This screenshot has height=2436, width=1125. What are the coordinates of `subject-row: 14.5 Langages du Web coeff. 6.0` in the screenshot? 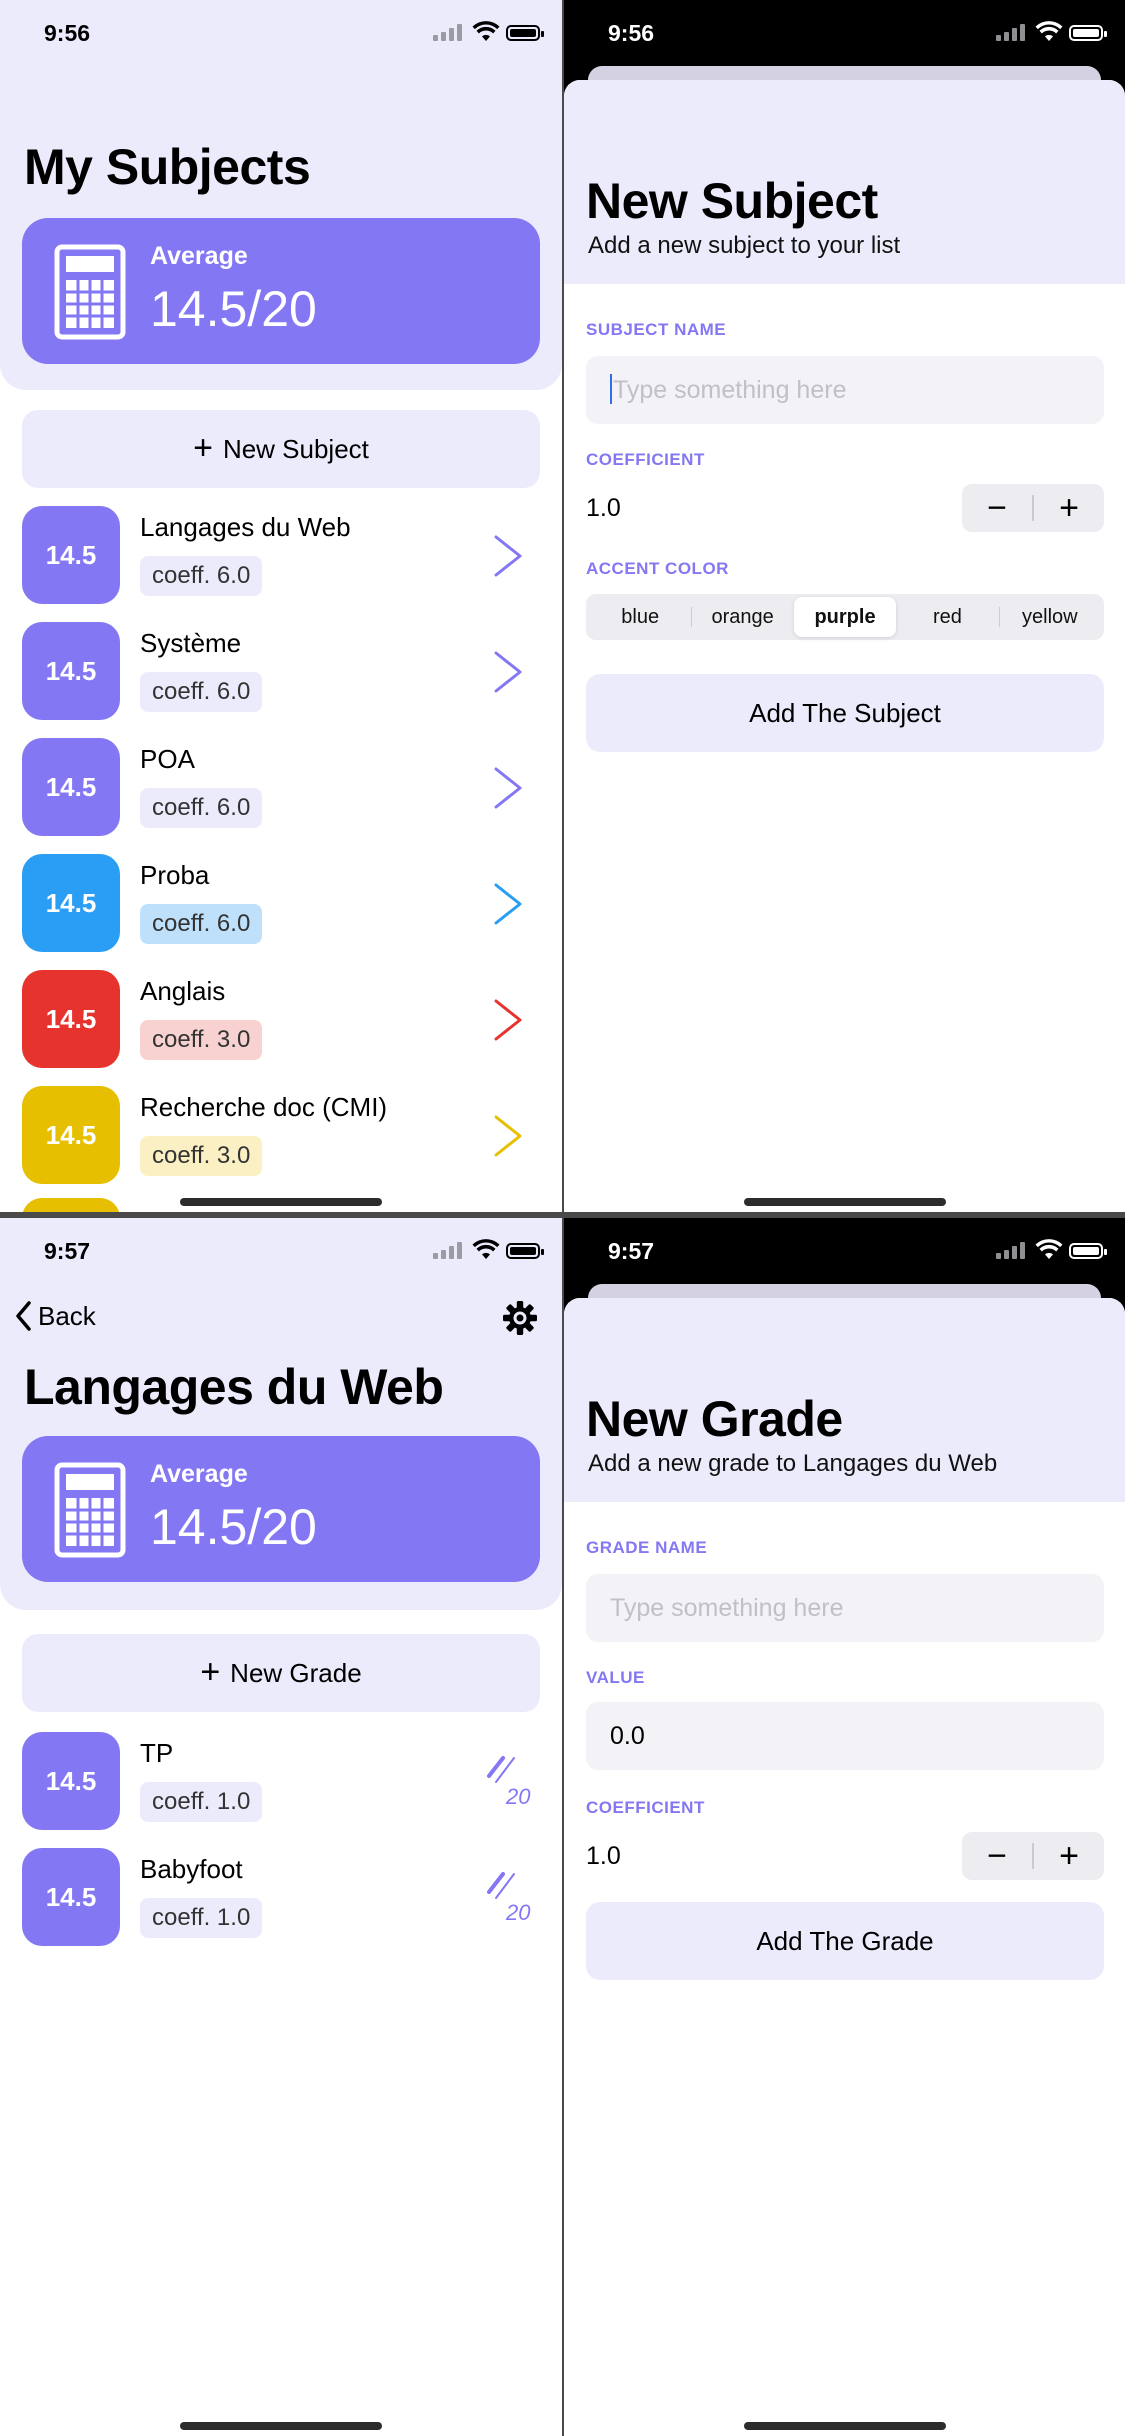 It's located at (287, 555).